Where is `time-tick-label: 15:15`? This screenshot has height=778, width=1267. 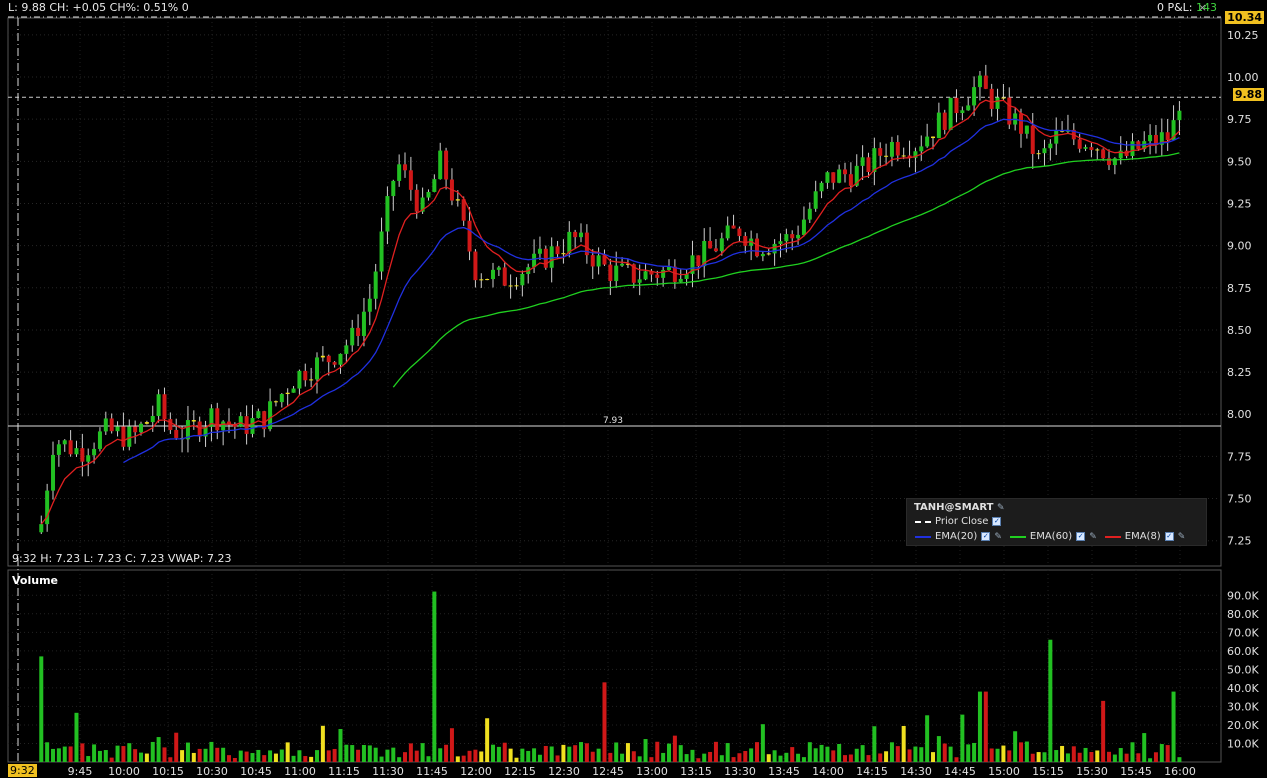 time-tick-label: 15:15 is located at coordinates (1048, 771).